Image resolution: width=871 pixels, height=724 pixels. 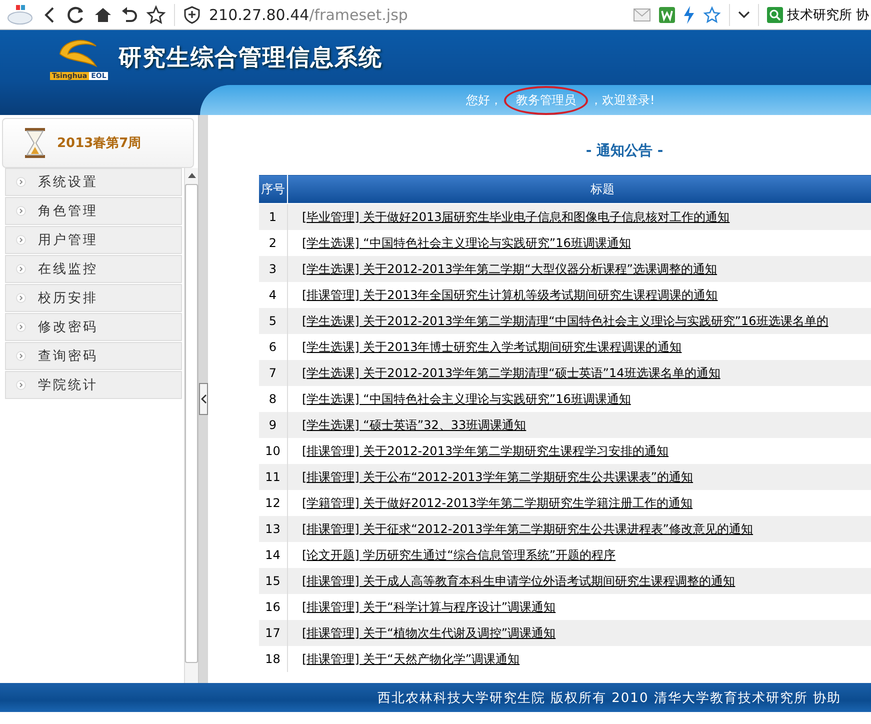 I want to click on row-number: 8, so click(x=273, y=399).